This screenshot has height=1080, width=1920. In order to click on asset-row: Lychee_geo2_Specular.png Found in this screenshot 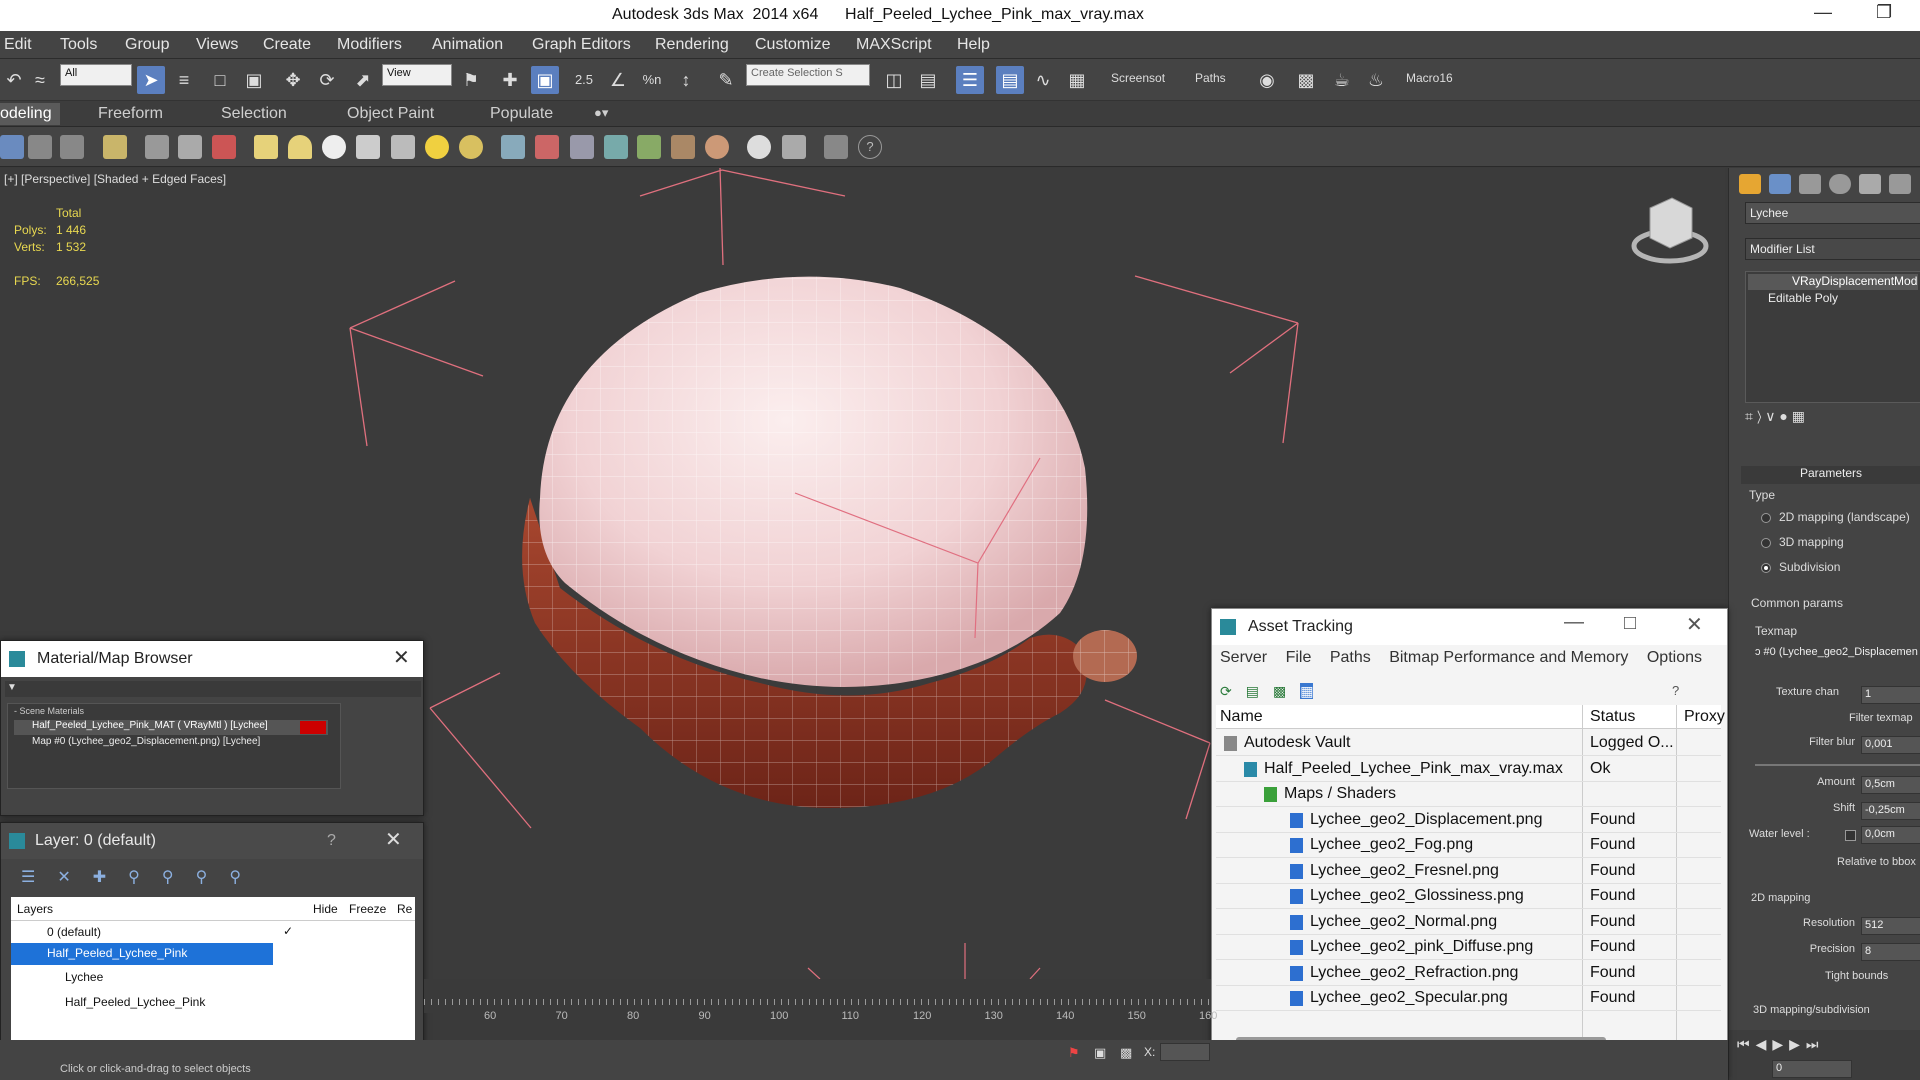, I will do `click(1468, 998)`.